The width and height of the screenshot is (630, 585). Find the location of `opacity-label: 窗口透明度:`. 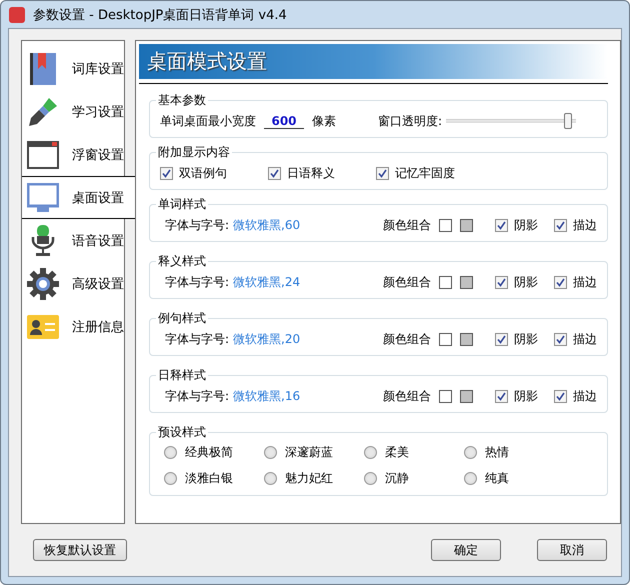

opacity-label: 窗口透明度: is located at coordinates (410, 121).